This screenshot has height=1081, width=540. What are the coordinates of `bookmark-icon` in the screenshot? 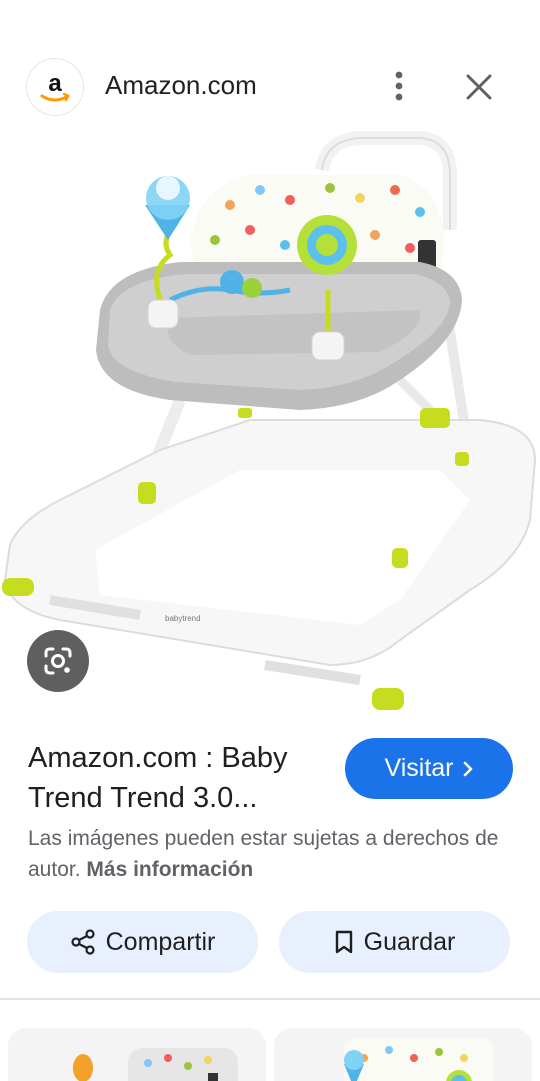 It's located at (343, 942).